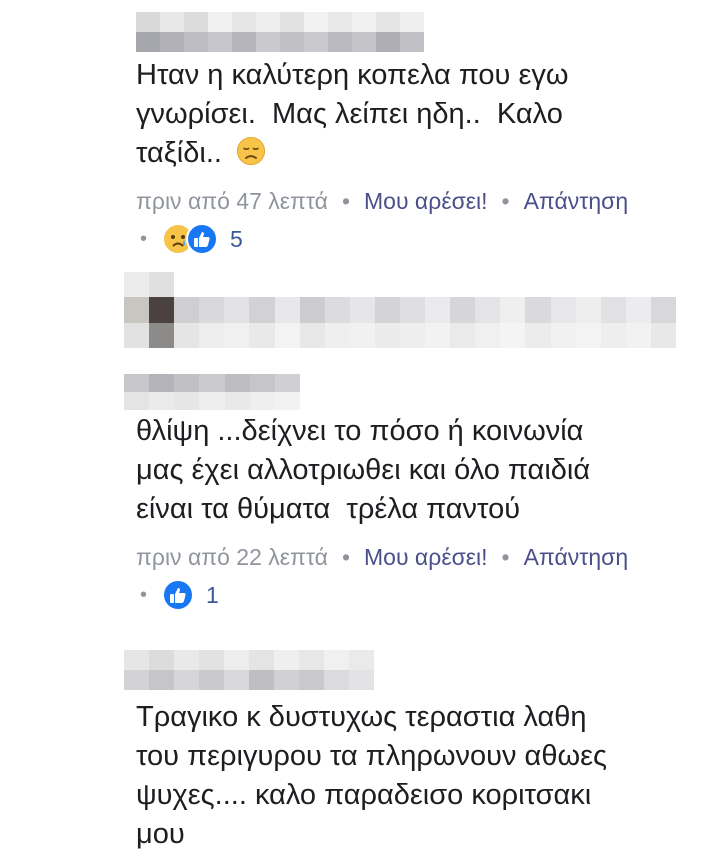 The height and width of the screenshot is (866, 720). I want to click on comment-1-reaction-count: 5, so click(236, 239).